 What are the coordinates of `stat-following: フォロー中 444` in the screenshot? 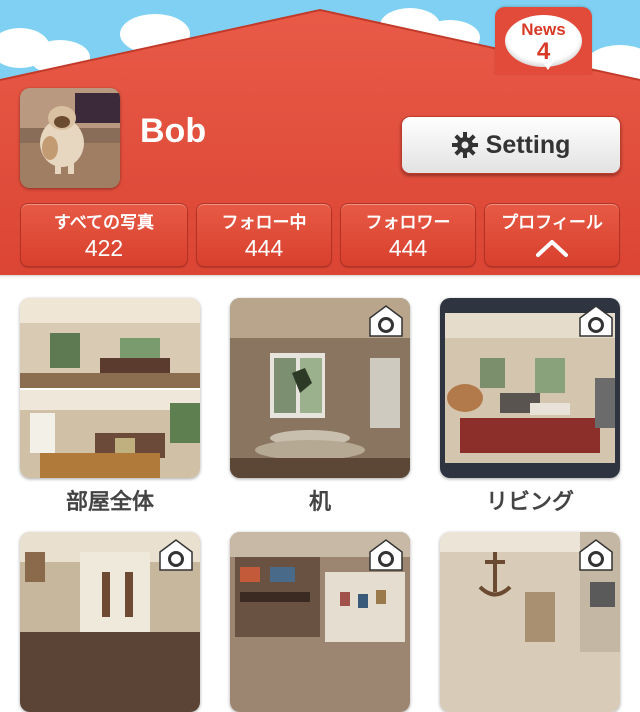 It's located at (264, 235).